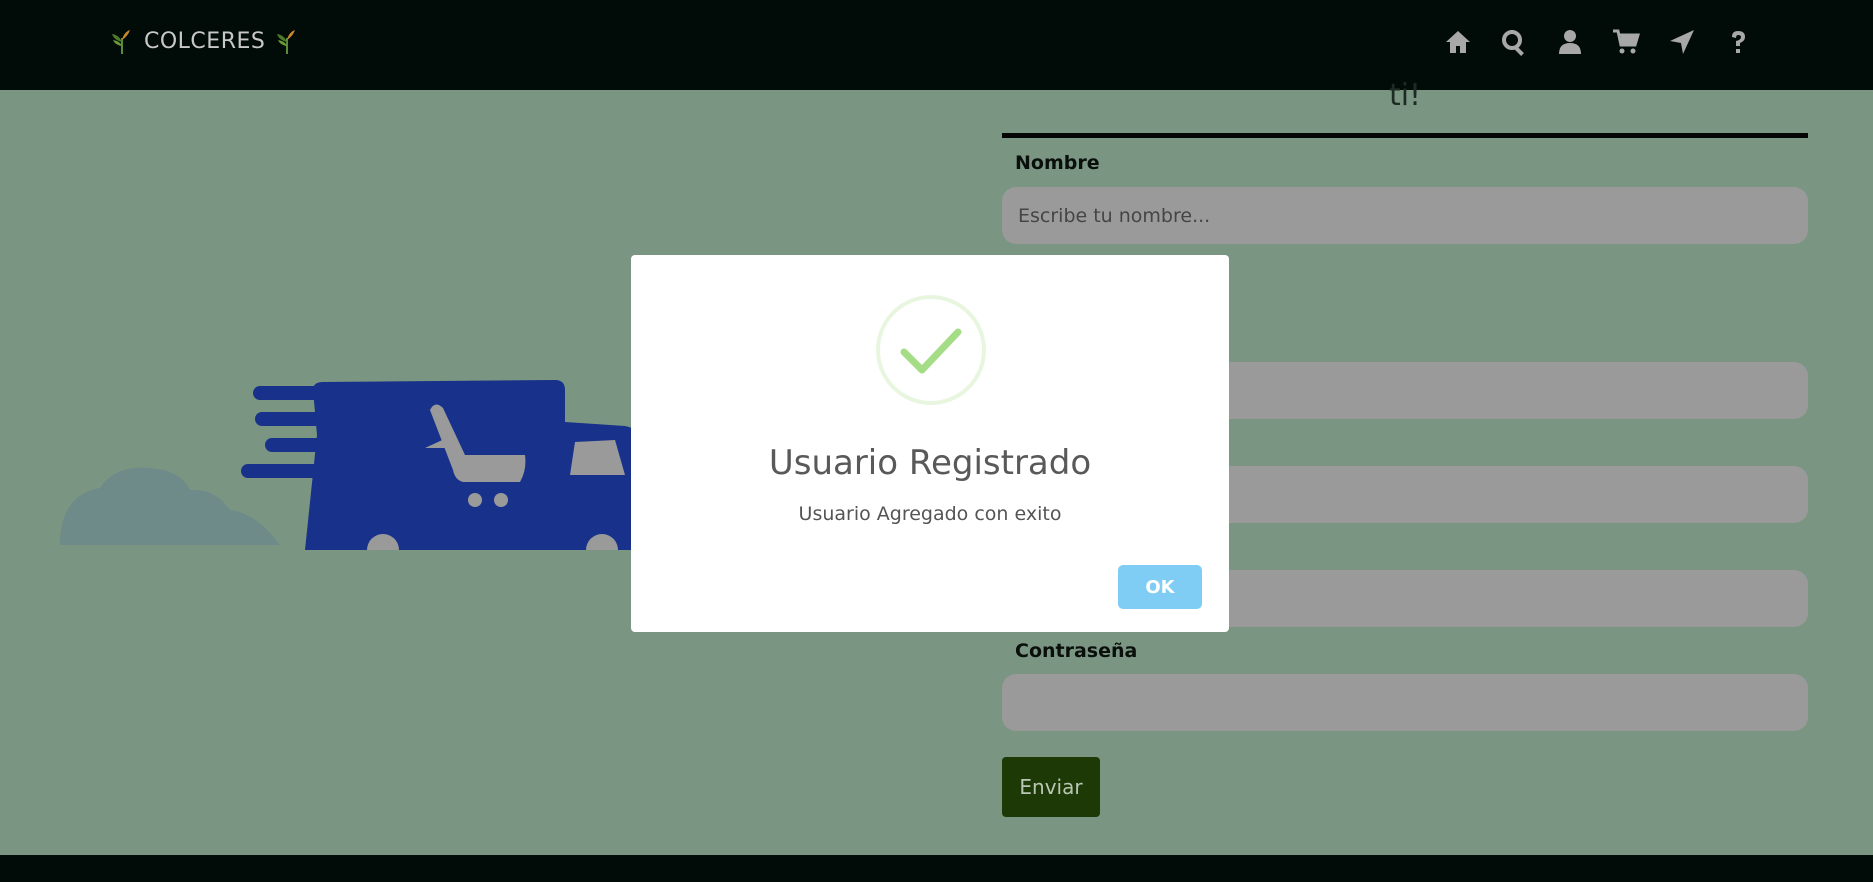 Image resolution: width=1873 pixels, height=882 pixels. I want to click on user-icon, so click(1570, 42).